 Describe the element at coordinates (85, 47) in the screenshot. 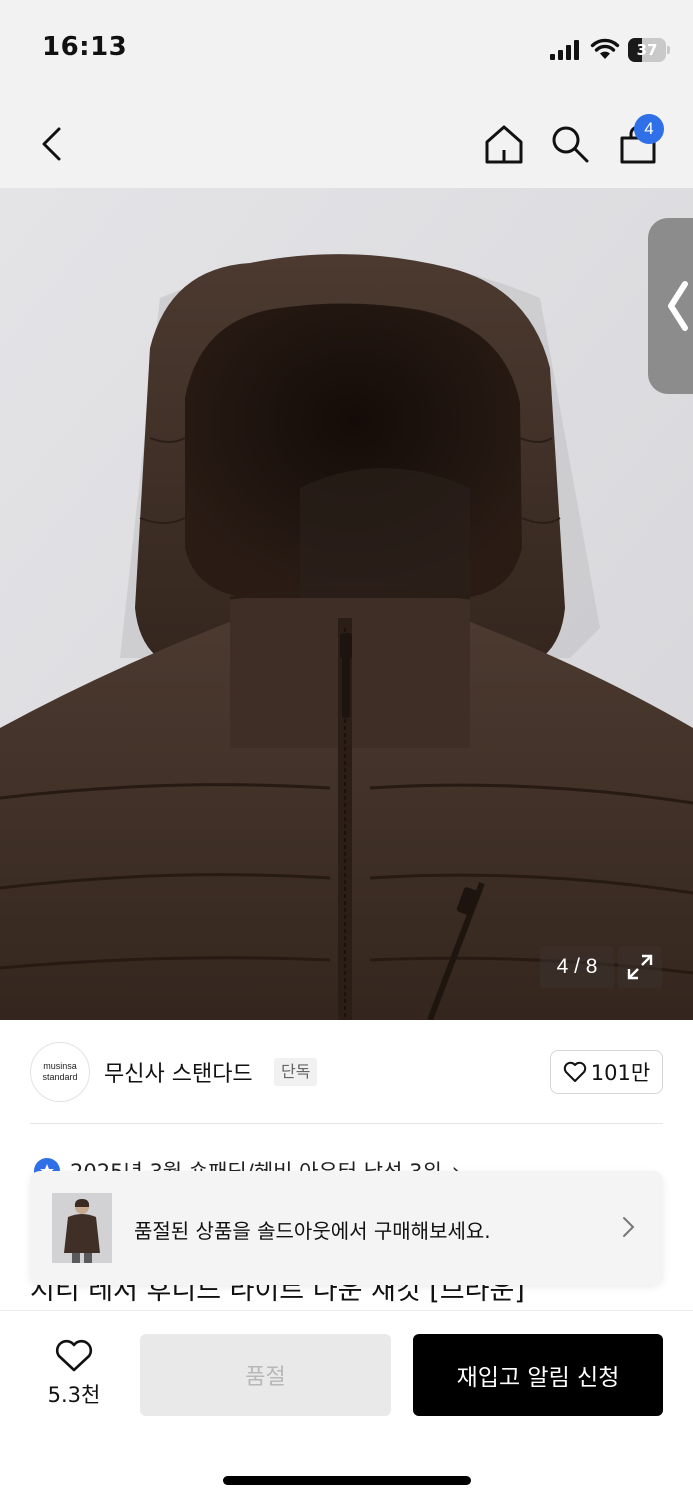

I see `status-time: 16:13` at that location.